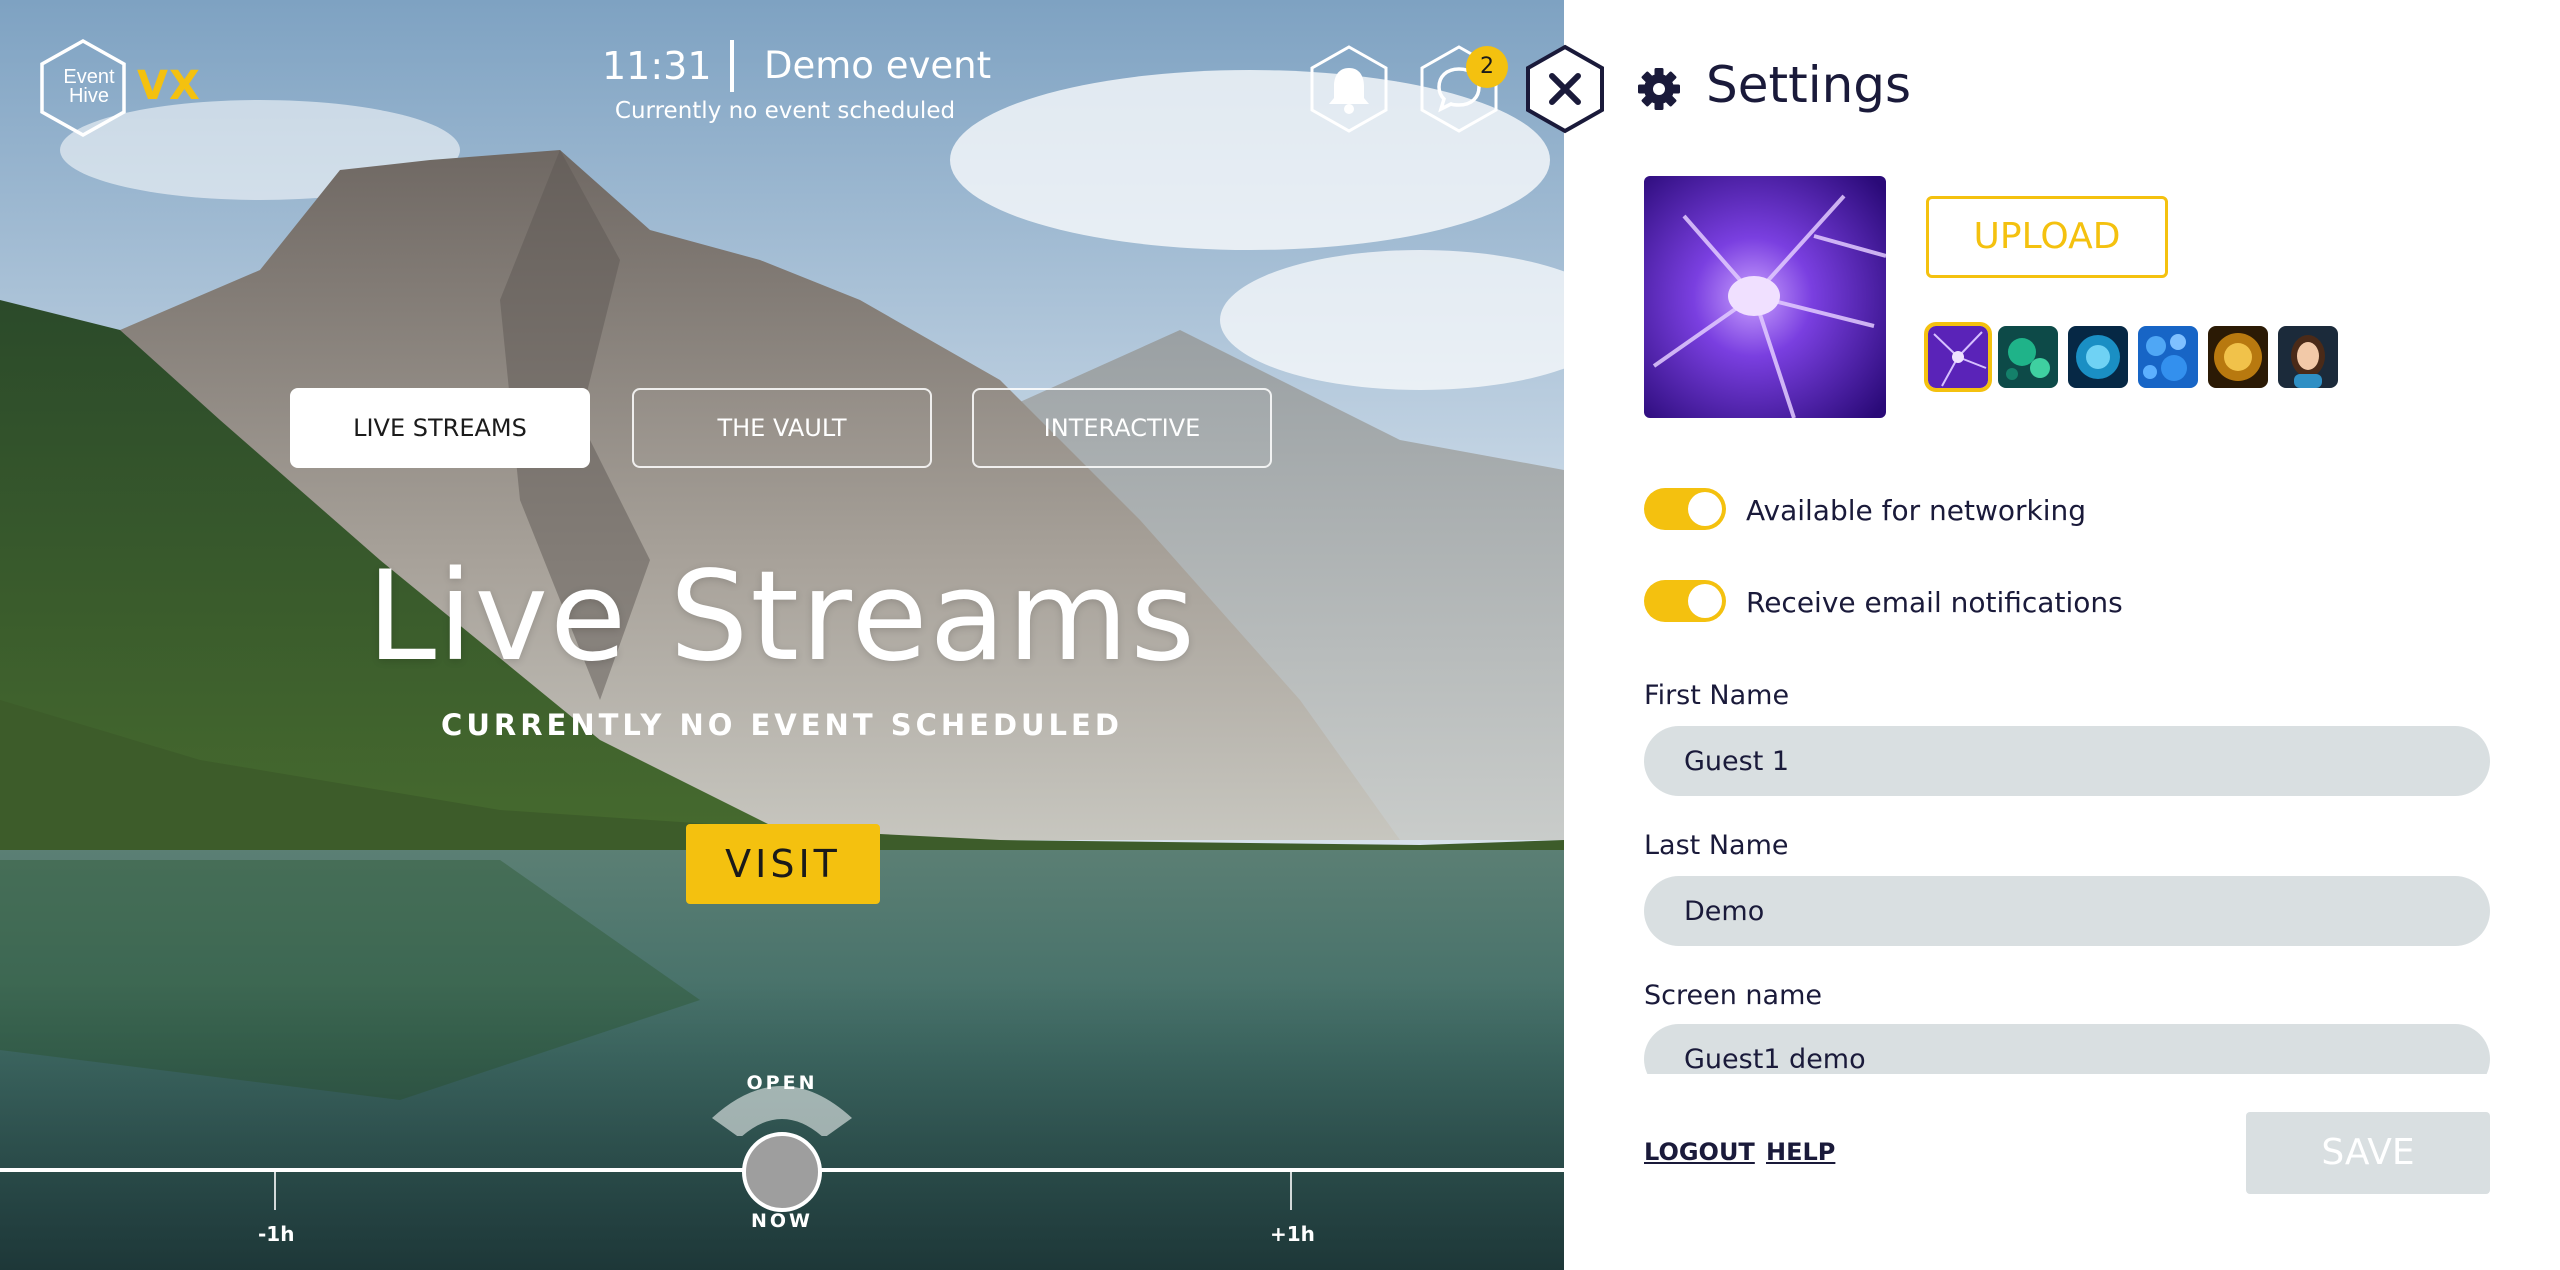 Image resolution: width=2560 pixels, height=1270 pixels. Describe the element at coordinates (1716, 845) in the screenshot. I see `last-name-label: Last Name` at that location.